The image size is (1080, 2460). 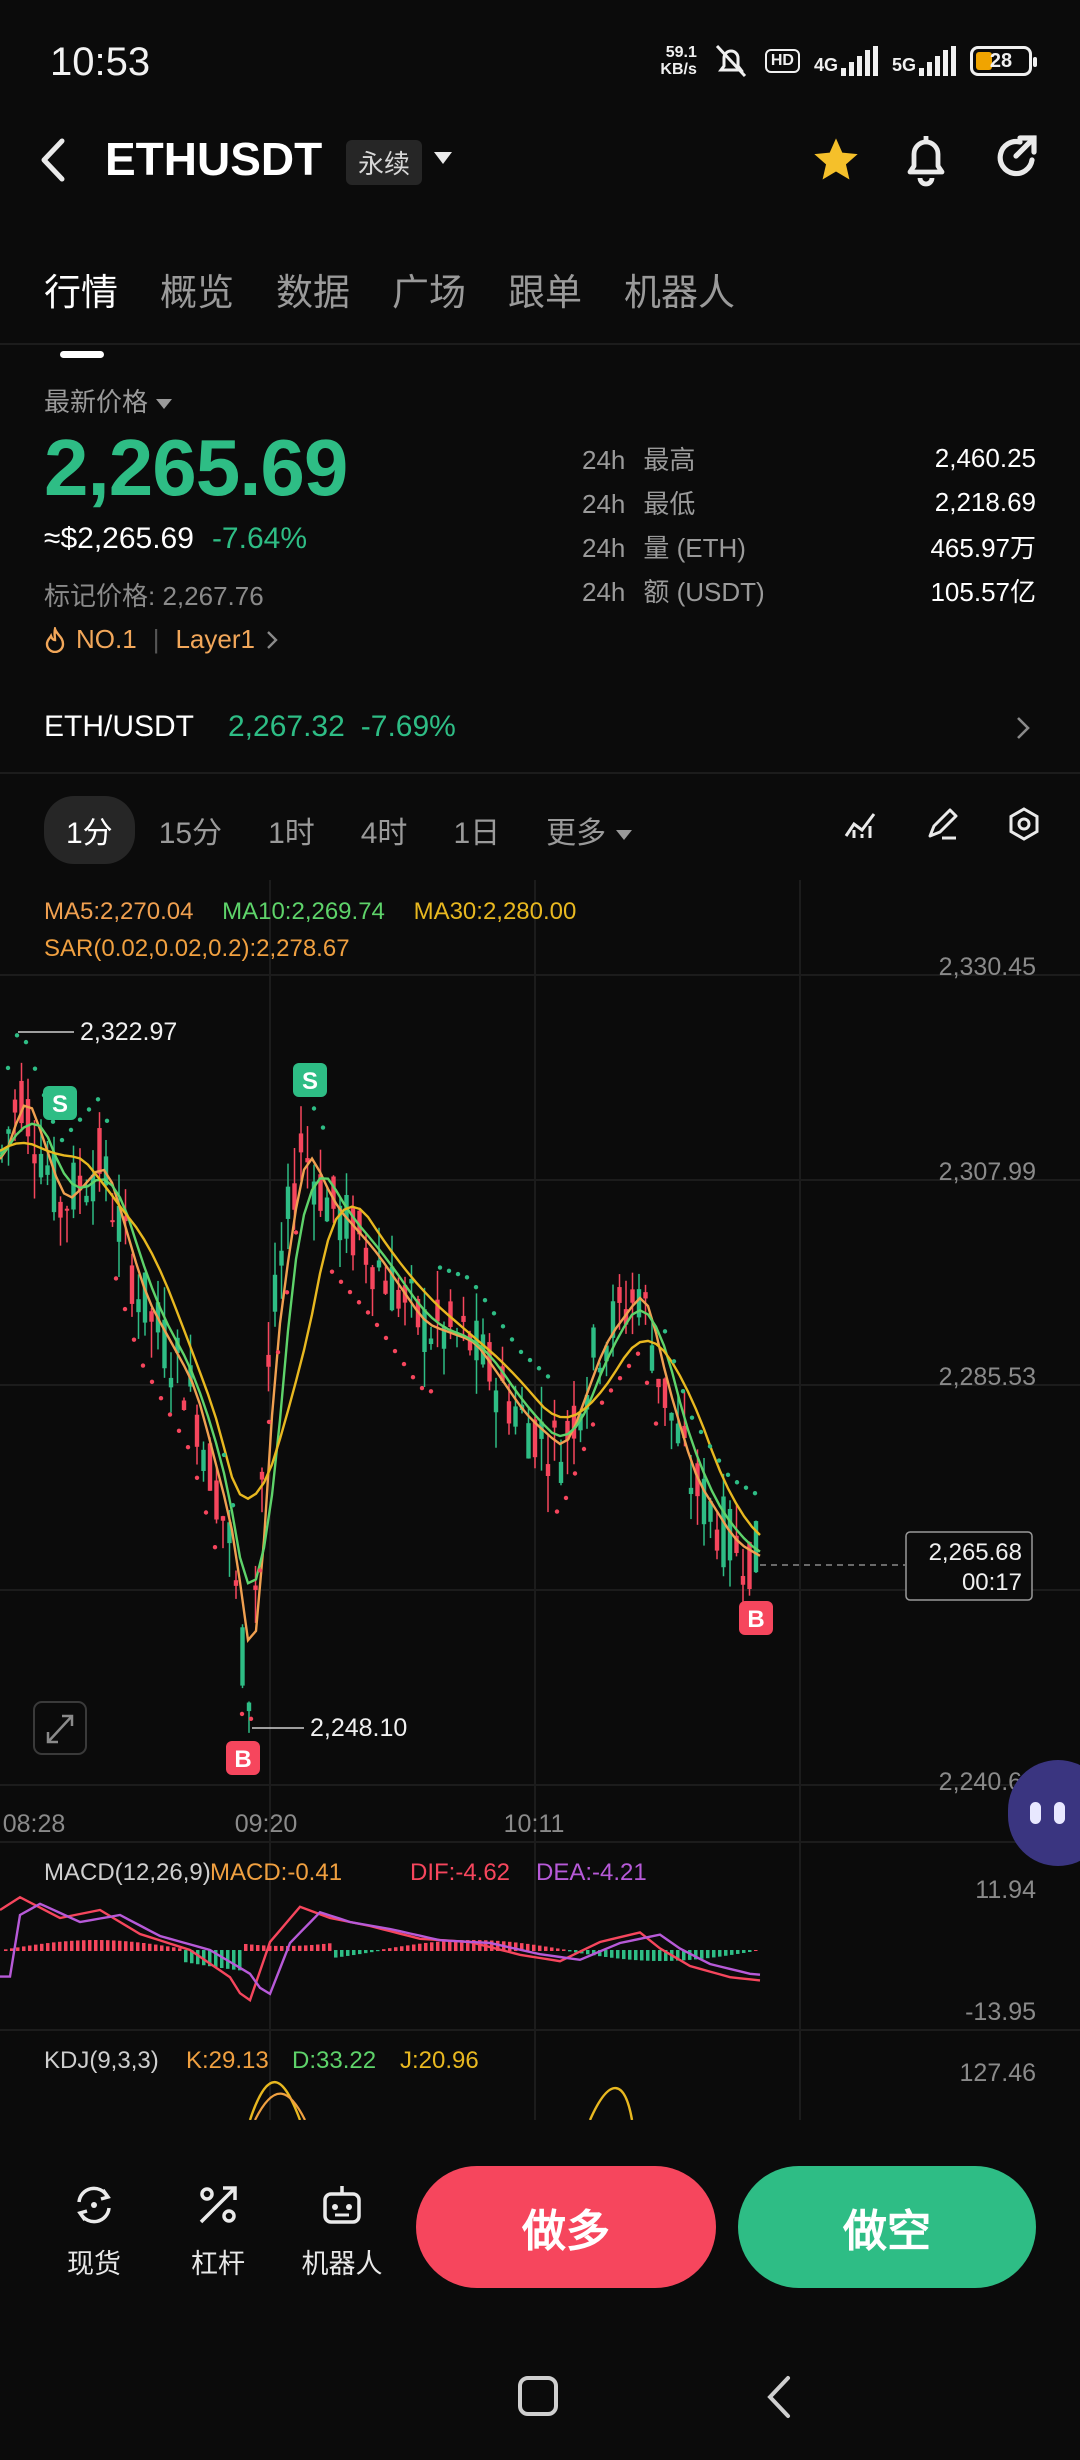 What do you see at coordinates (60, 1729) in the screenshot?
I see `expand-icon-arrows` at bounding box center [60, 1729].